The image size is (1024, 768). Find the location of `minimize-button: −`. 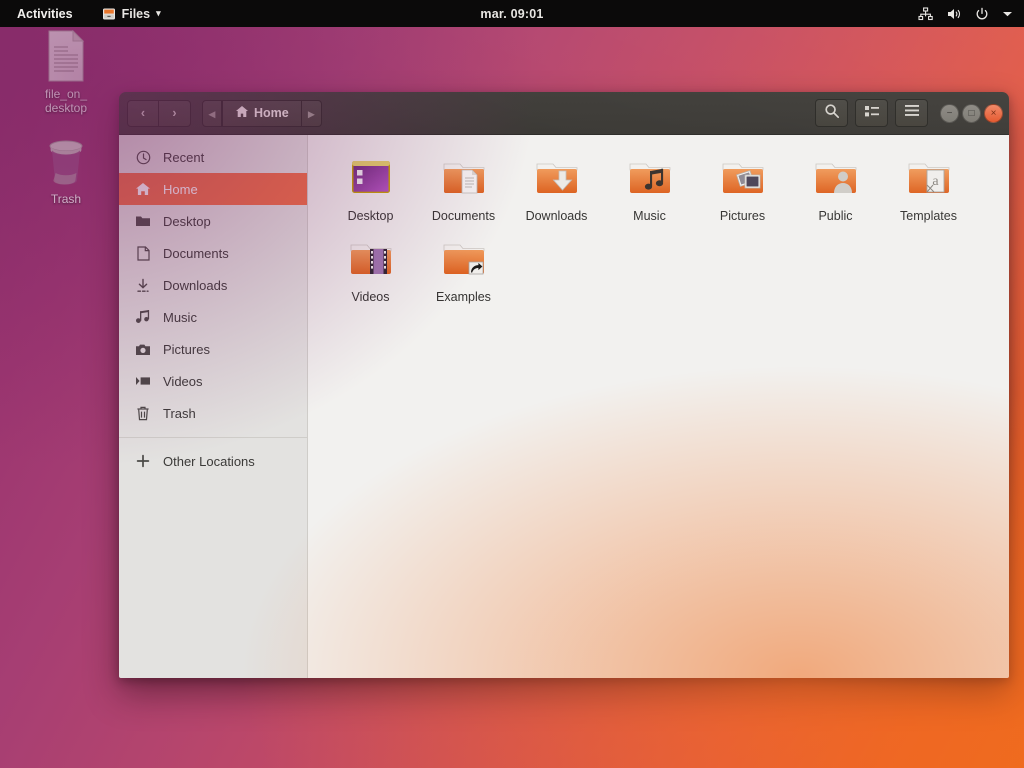

minimize-button: − is located at coordinates (949, 113).